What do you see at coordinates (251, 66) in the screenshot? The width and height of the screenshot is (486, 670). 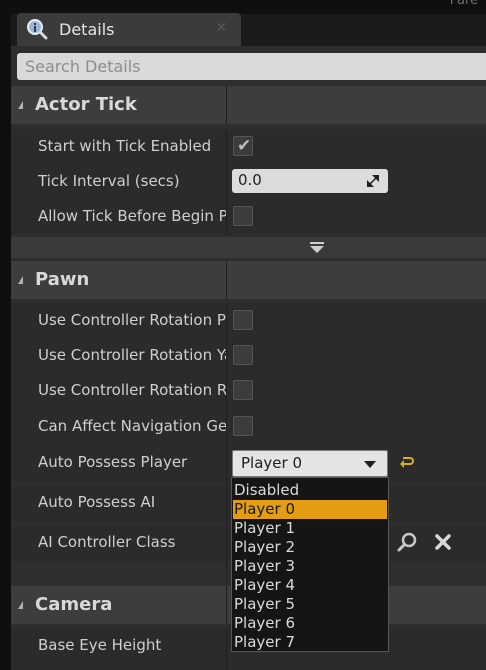 I see `search-details-input: Search Details` at bounding box center [251, 66].